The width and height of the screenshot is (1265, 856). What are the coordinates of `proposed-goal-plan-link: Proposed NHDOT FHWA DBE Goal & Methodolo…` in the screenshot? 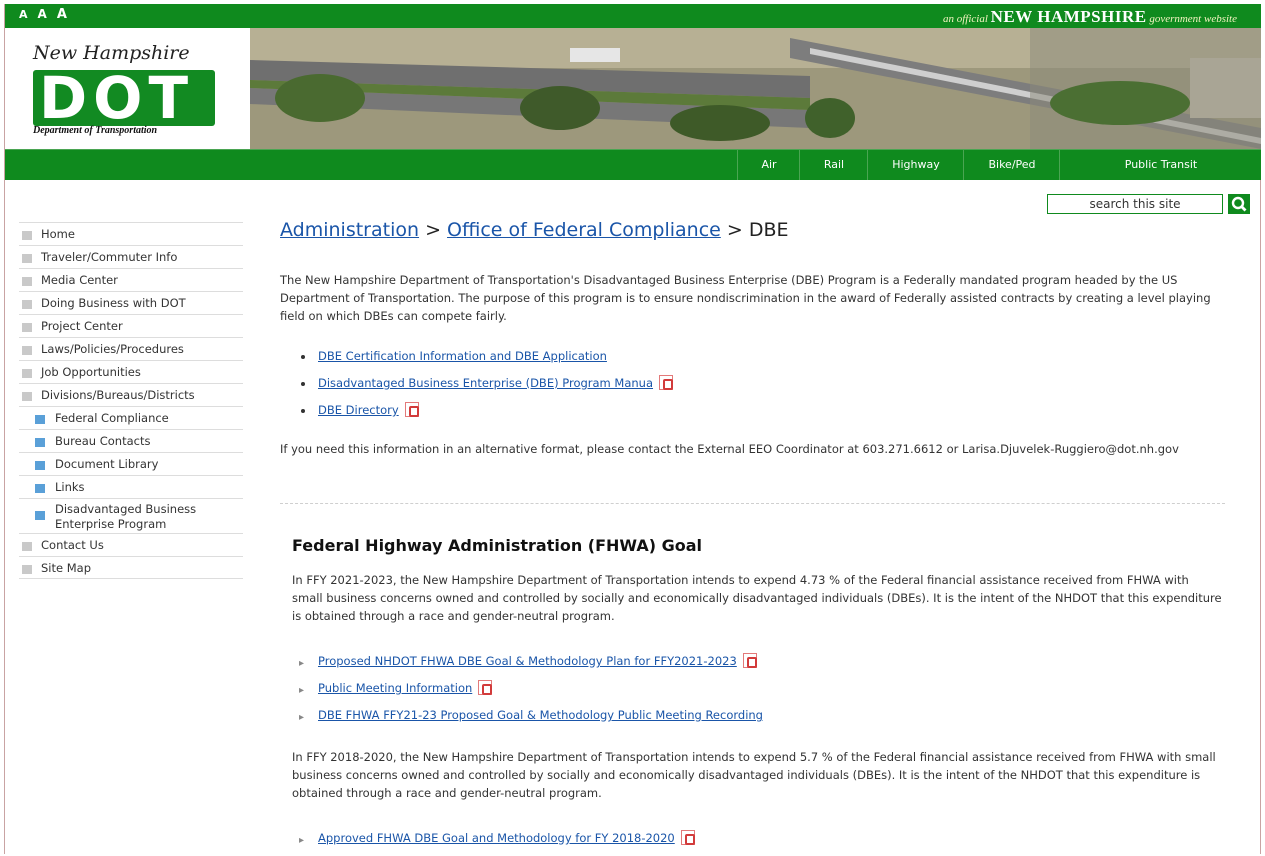 It's located at (527, 661).